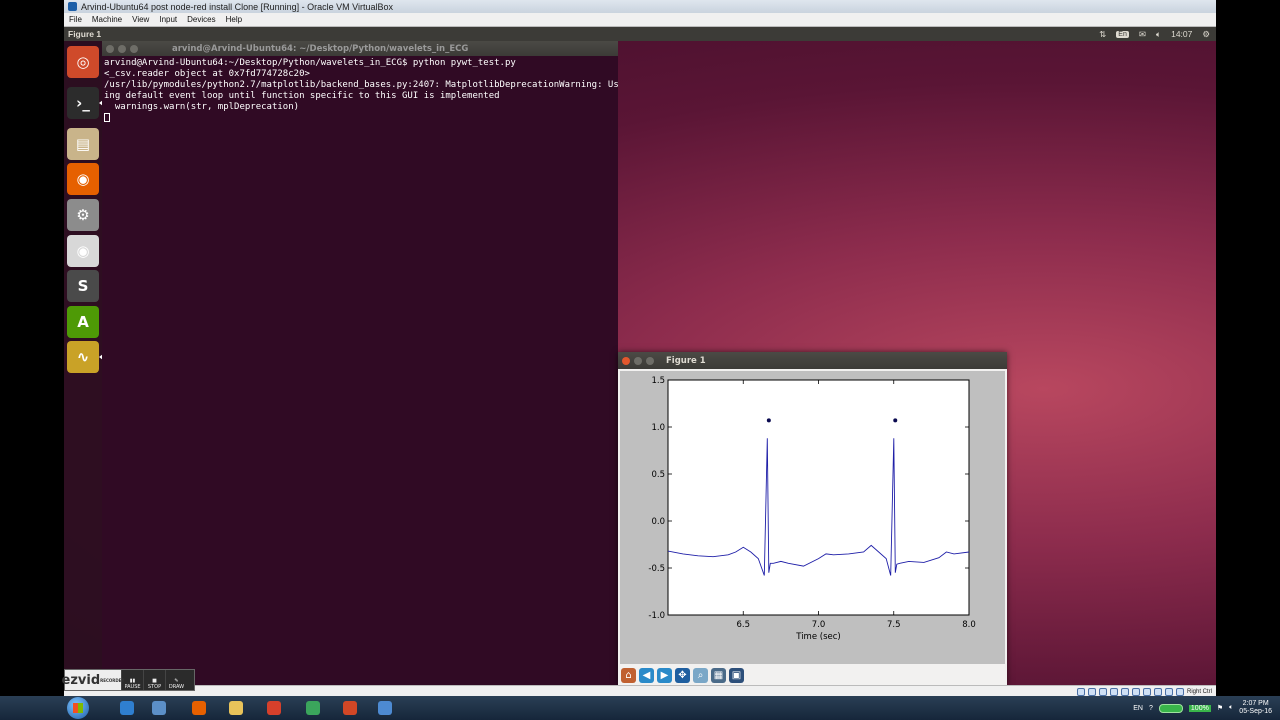 The image size is (1280, 720). Describe the element at coordinates (72, 6) in the screenshot. I see `virtualbox-app-icon` at that location.